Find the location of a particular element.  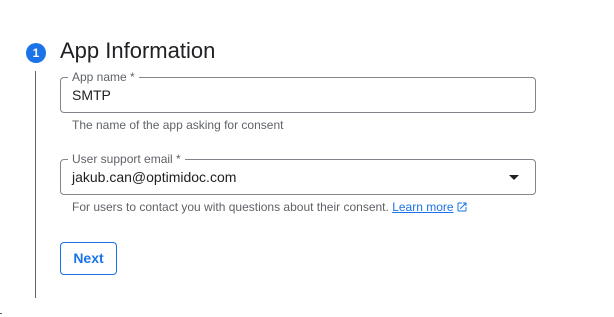

app-name-label: App name * is located at coordinates (103, 77).